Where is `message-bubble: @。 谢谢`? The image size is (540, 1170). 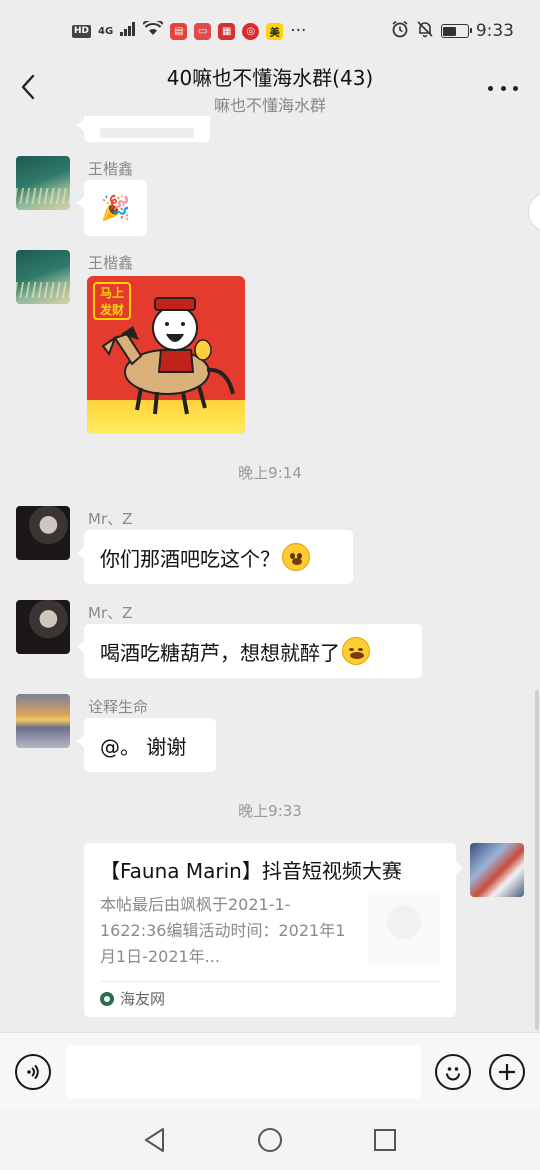 message-bubble: @。 谢谢 is located at coordinates (146, 745).